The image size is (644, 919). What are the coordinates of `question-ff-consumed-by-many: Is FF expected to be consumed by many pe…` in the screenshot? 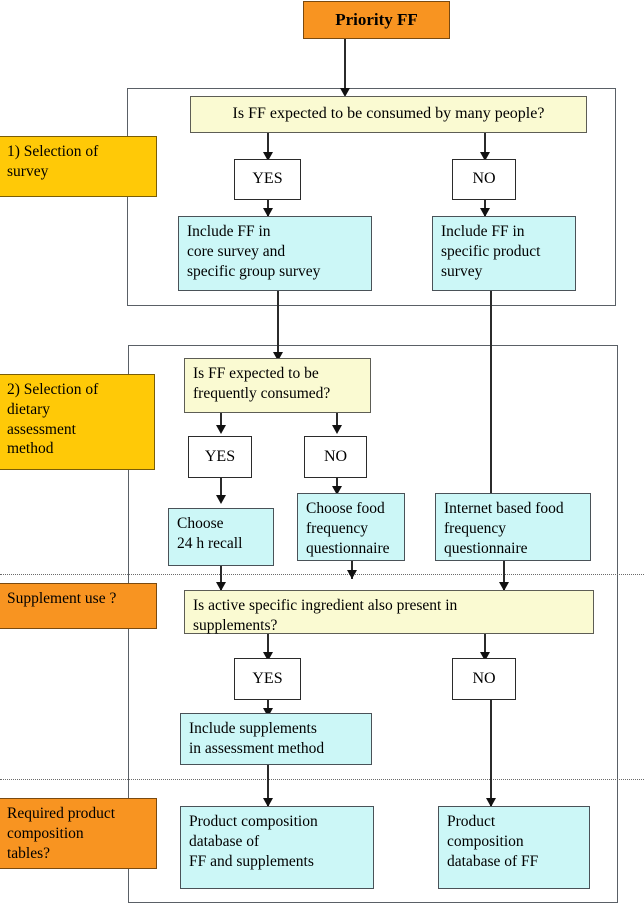 It's located at (388, 114).